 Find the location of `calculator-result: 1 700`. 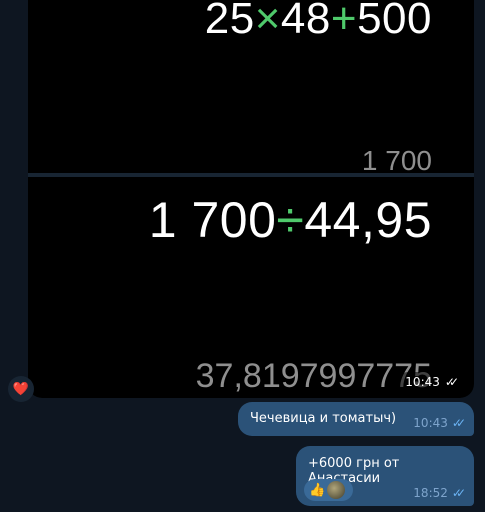

calculator-result: 1 700 is located at coordinates (396, 159).